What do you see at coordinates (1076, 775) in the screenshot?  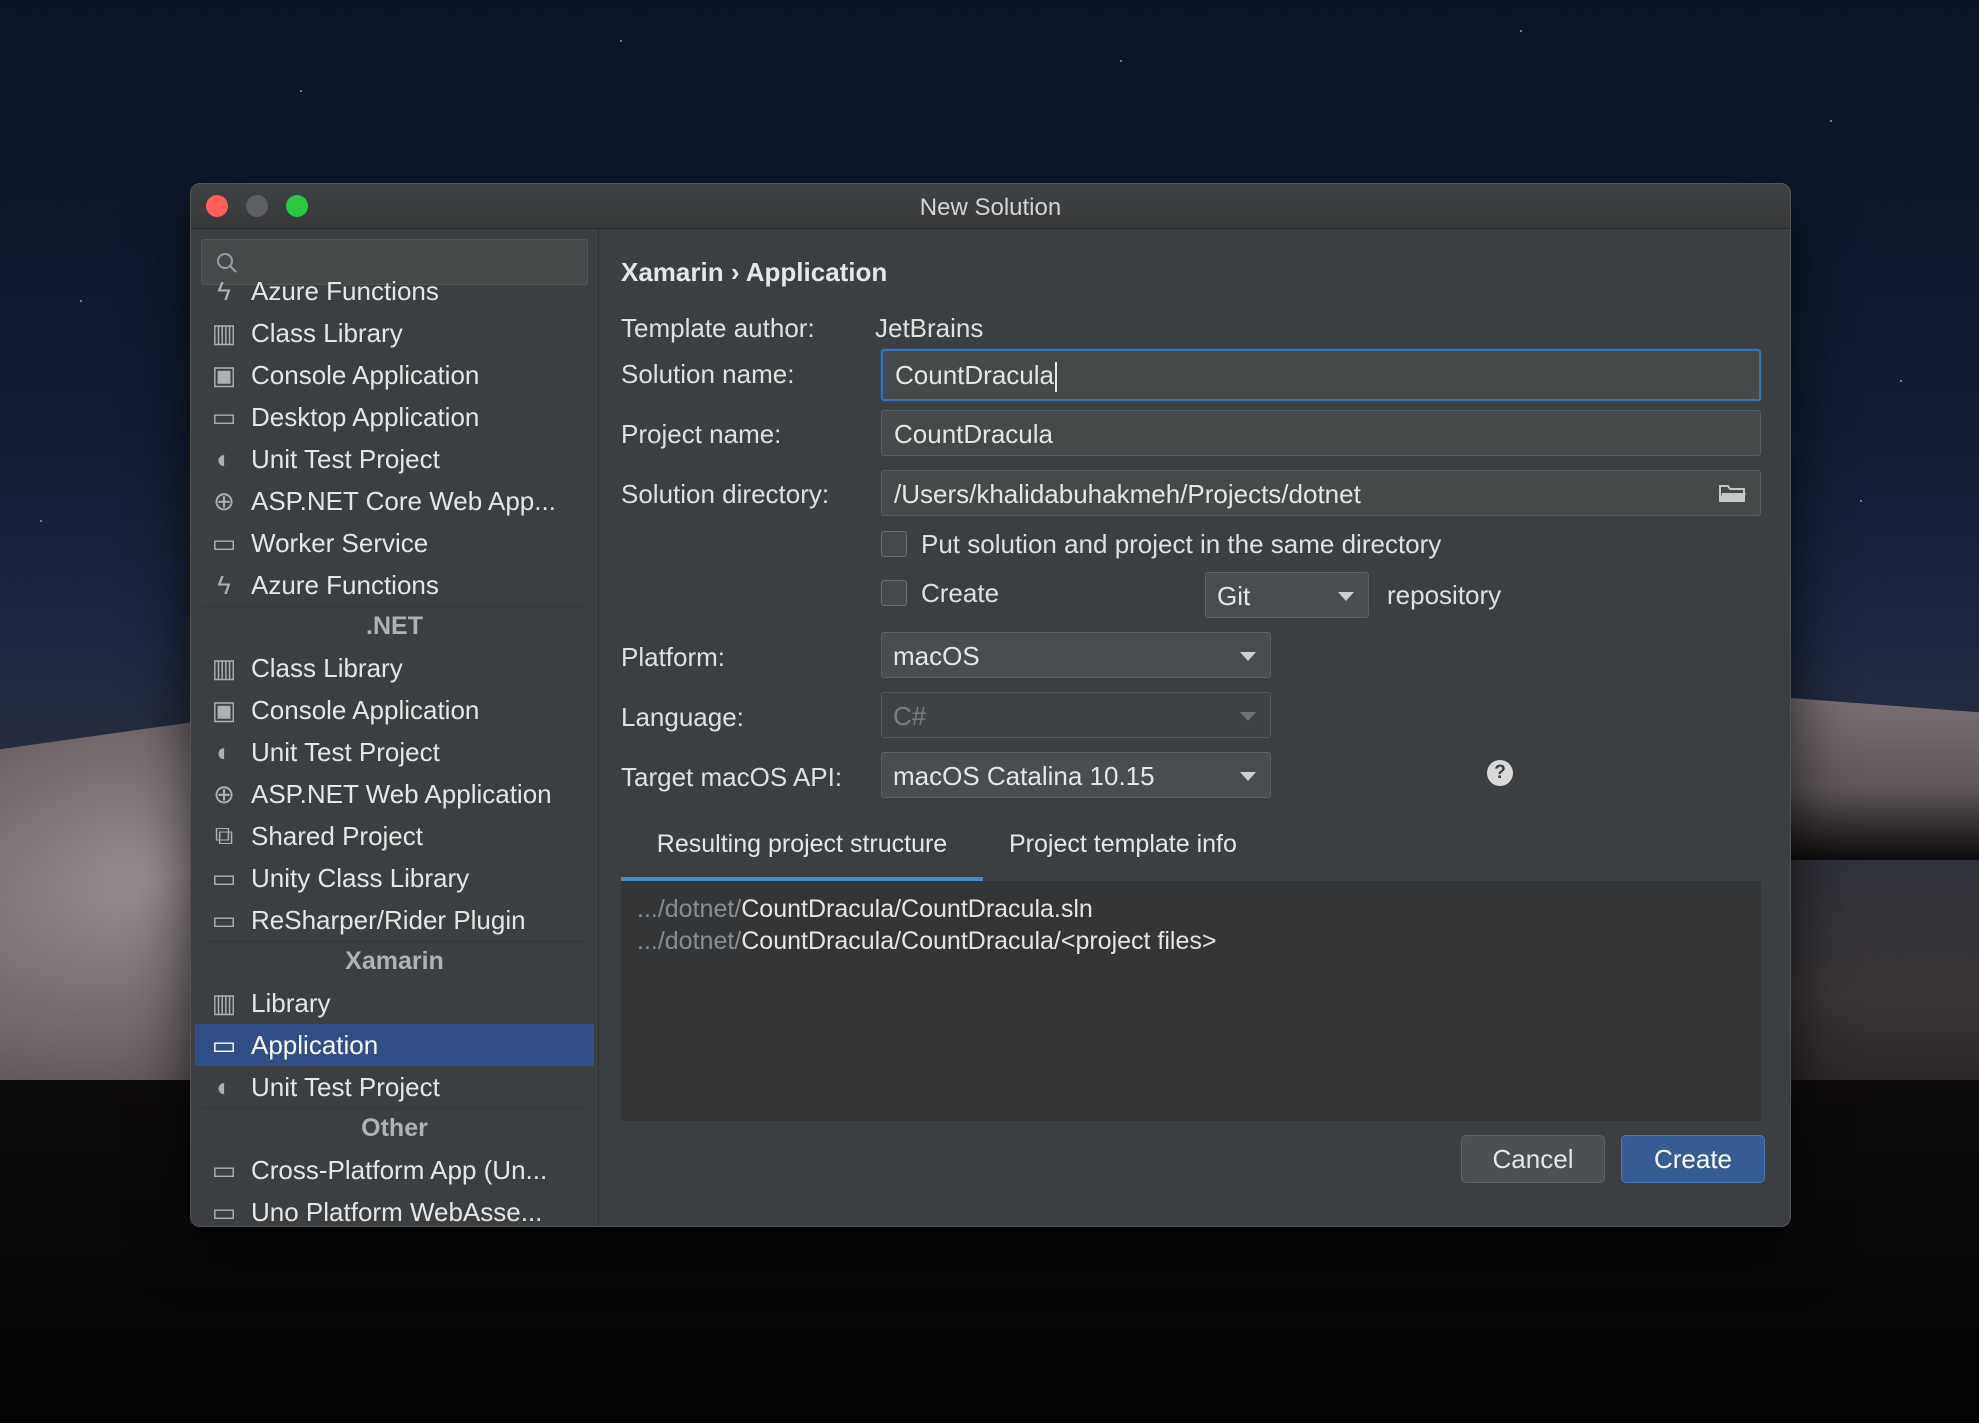 I see `target-api-select: macOS Catalina 10.15` at bounding box center [1076, 775].